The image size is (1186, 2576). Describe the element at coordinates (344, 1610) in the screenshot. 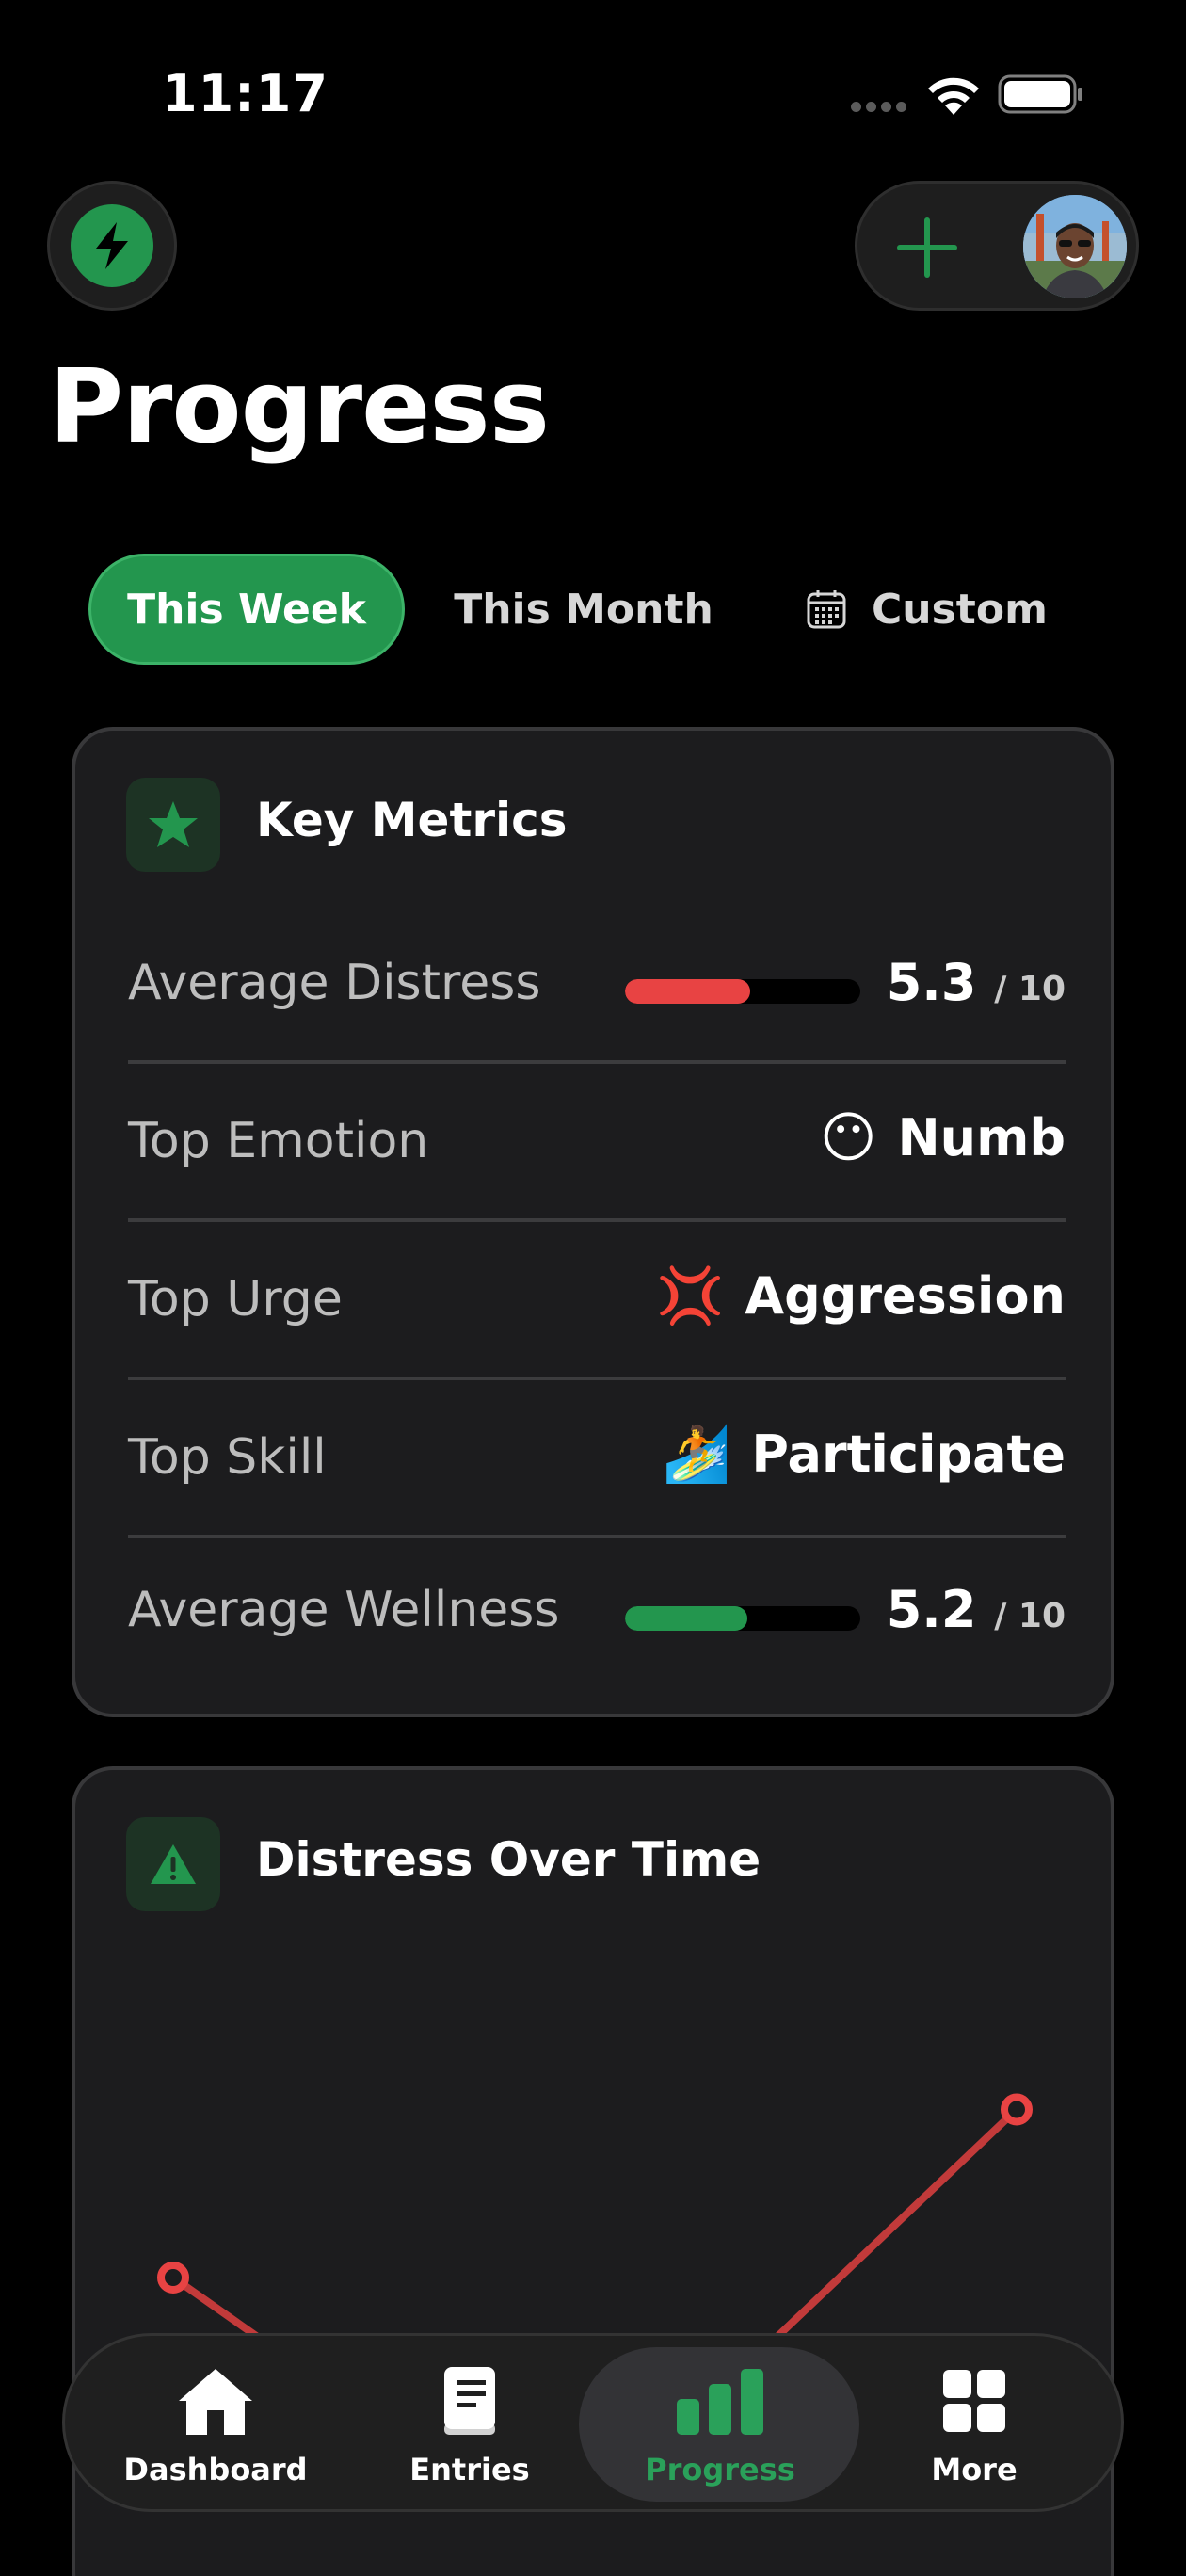

I see `metric-label: Average Wellness` at that location.